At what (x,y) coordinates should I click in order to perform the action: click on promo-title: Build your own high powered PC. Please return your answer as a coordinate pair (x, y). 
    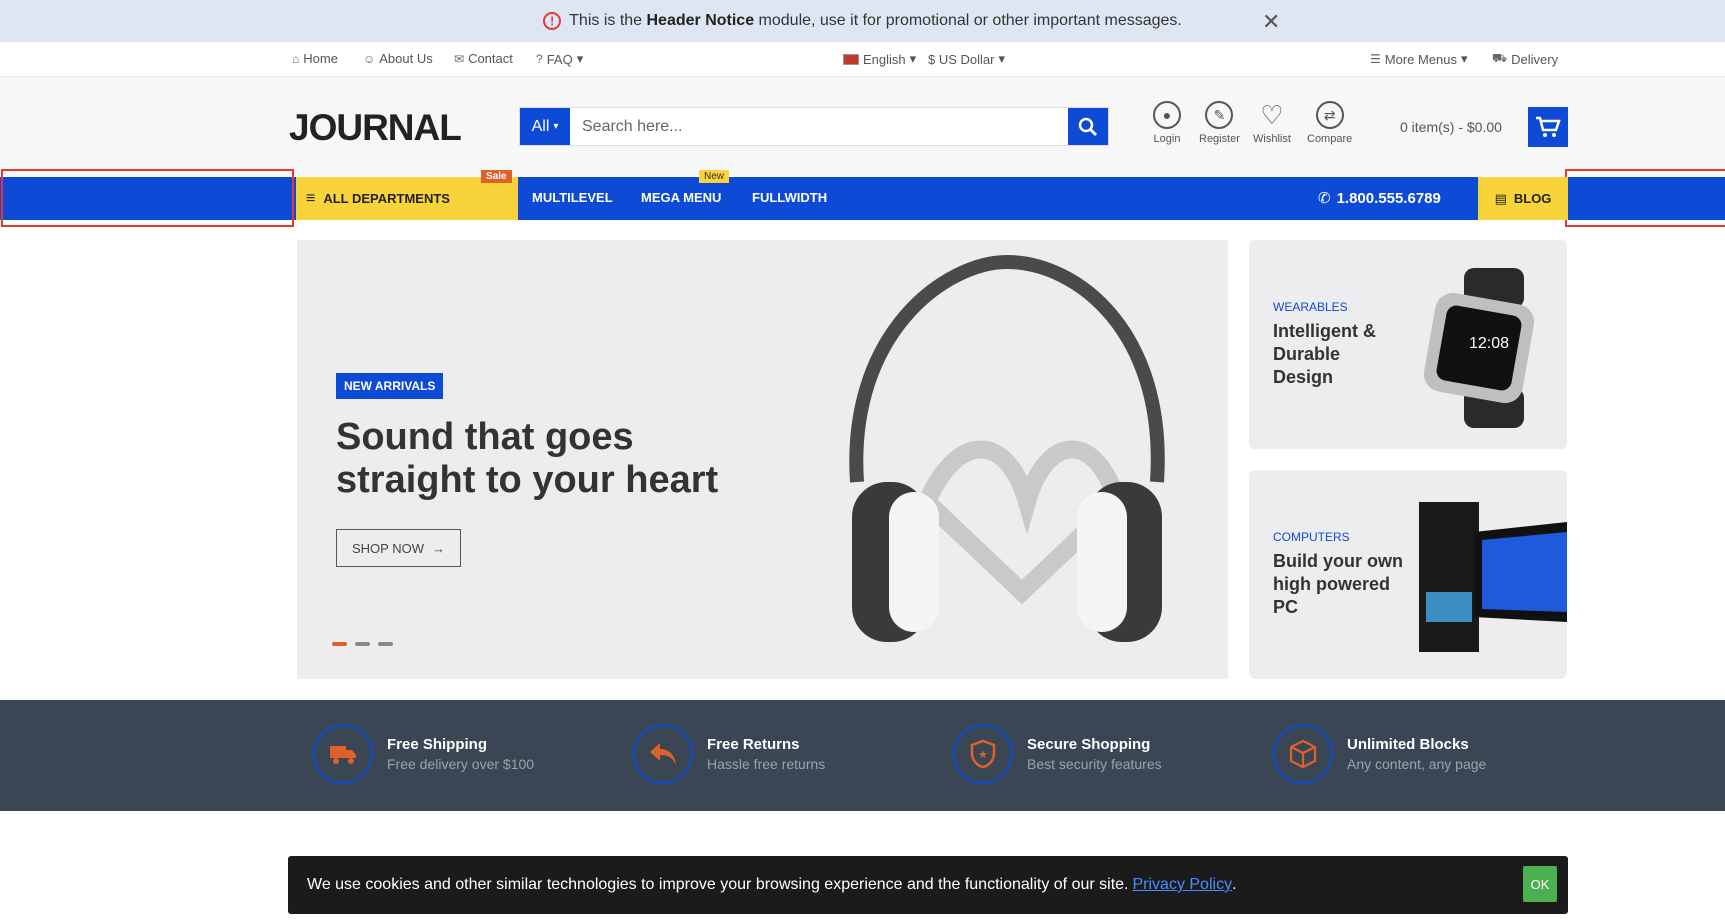
    Looking at the image, I should click on (1338, 584).